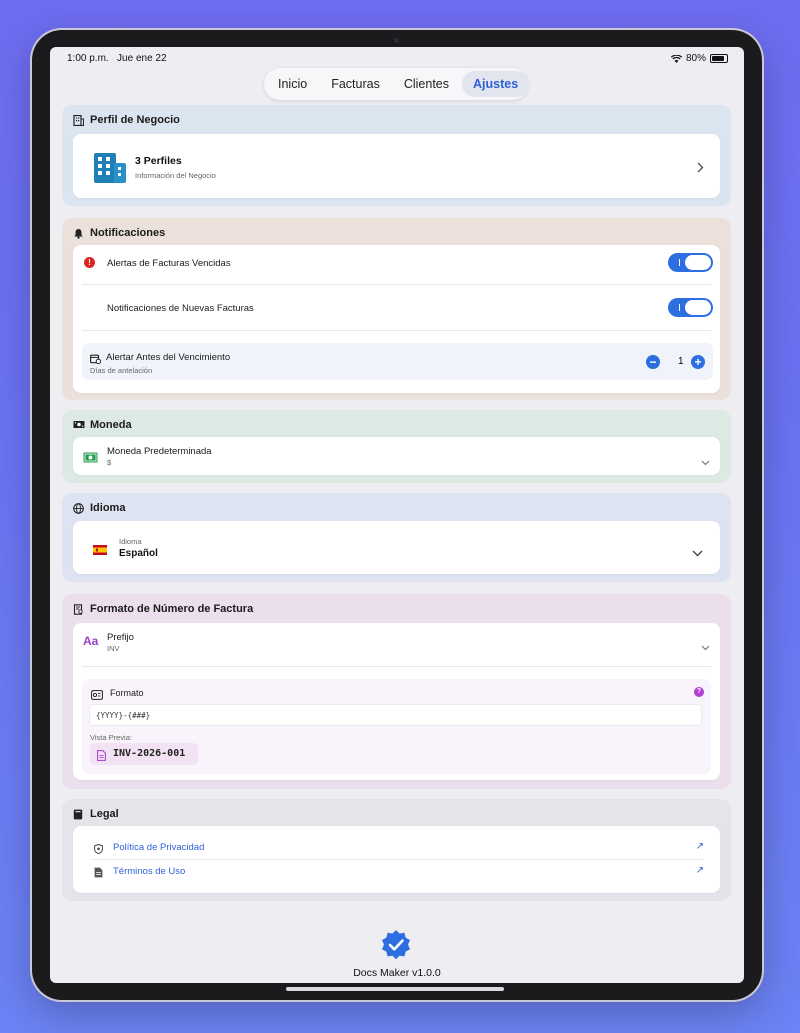 This screenshot has height=1033, width=800. Describe the element at coordinates (395, 715) in the screenshot. I see `format-input: {YYYY}-{###}` at that location.